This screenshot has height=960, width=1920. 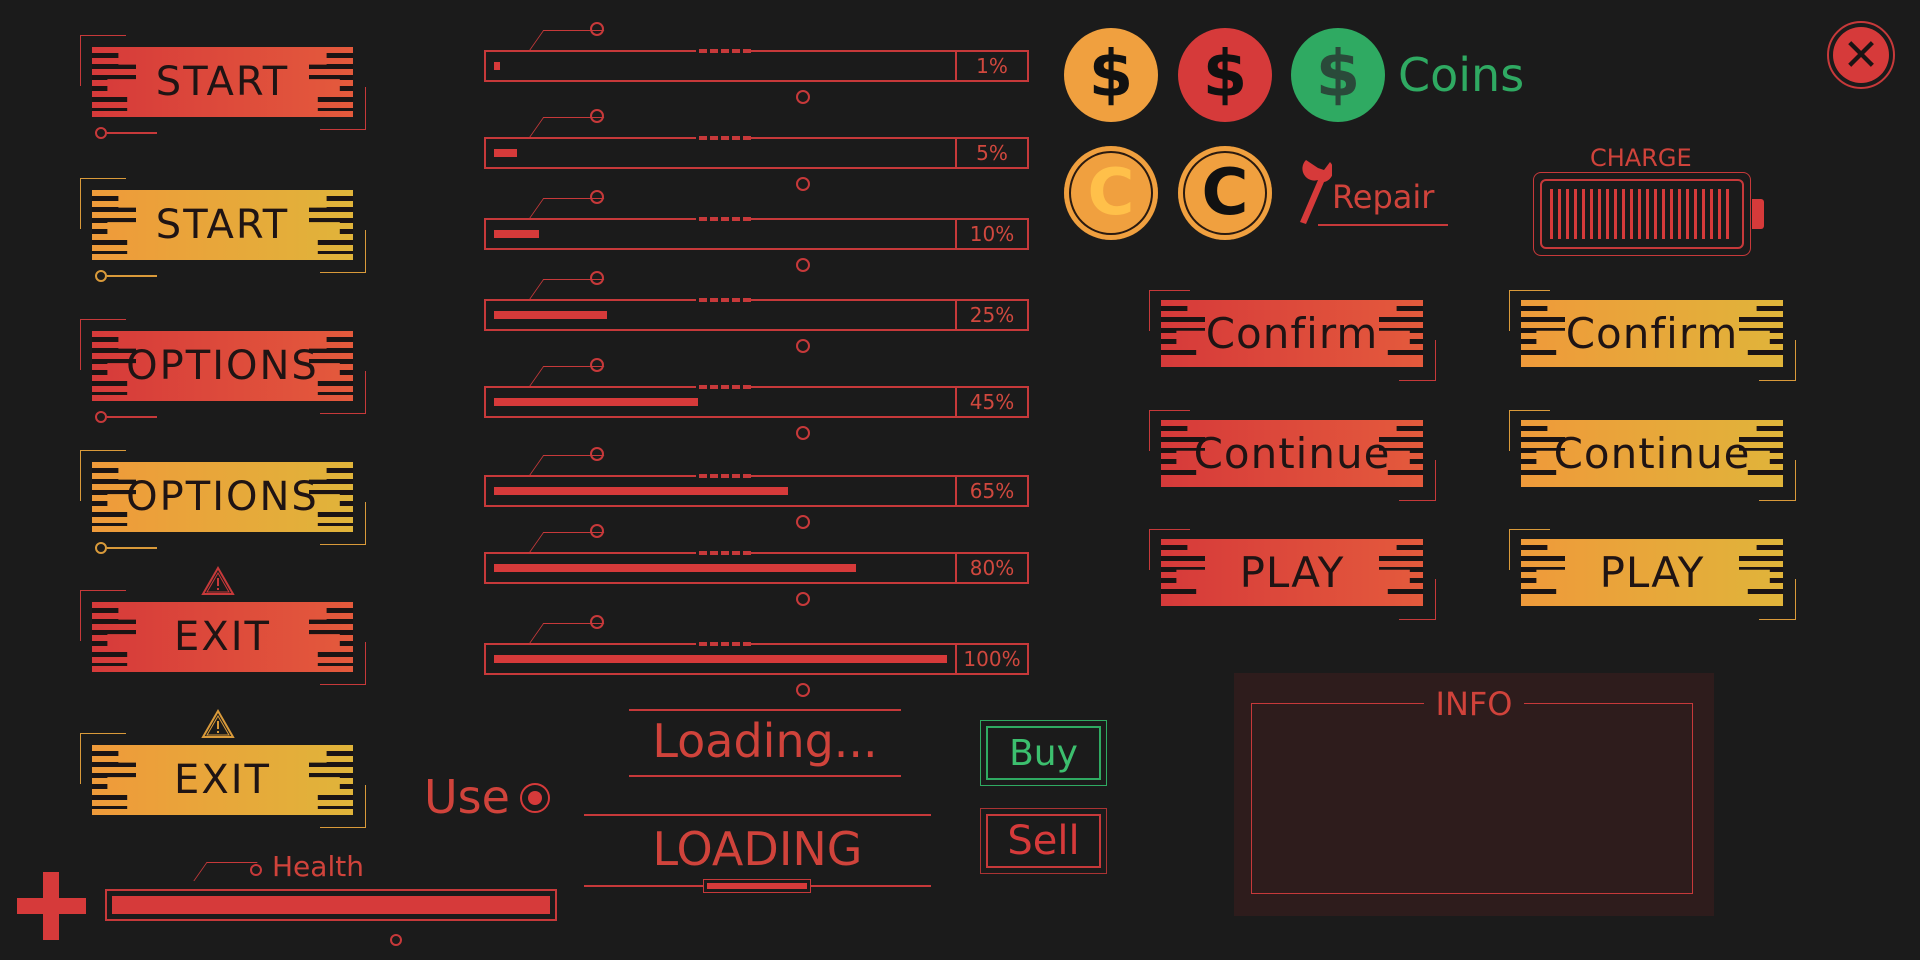 I want to click on close-icon: ✕, so click(x=1861, y=55).